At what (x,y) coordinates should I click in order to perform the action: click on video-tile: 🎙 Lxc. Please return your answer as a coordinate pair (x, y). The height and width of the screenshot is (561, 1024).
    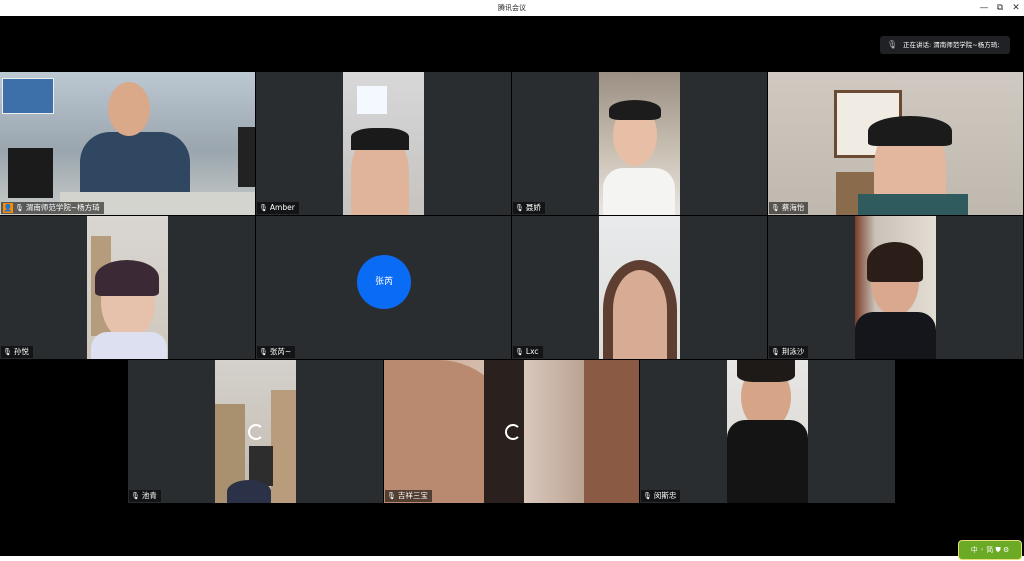
    Looking at the image, I should click on (639, 287).